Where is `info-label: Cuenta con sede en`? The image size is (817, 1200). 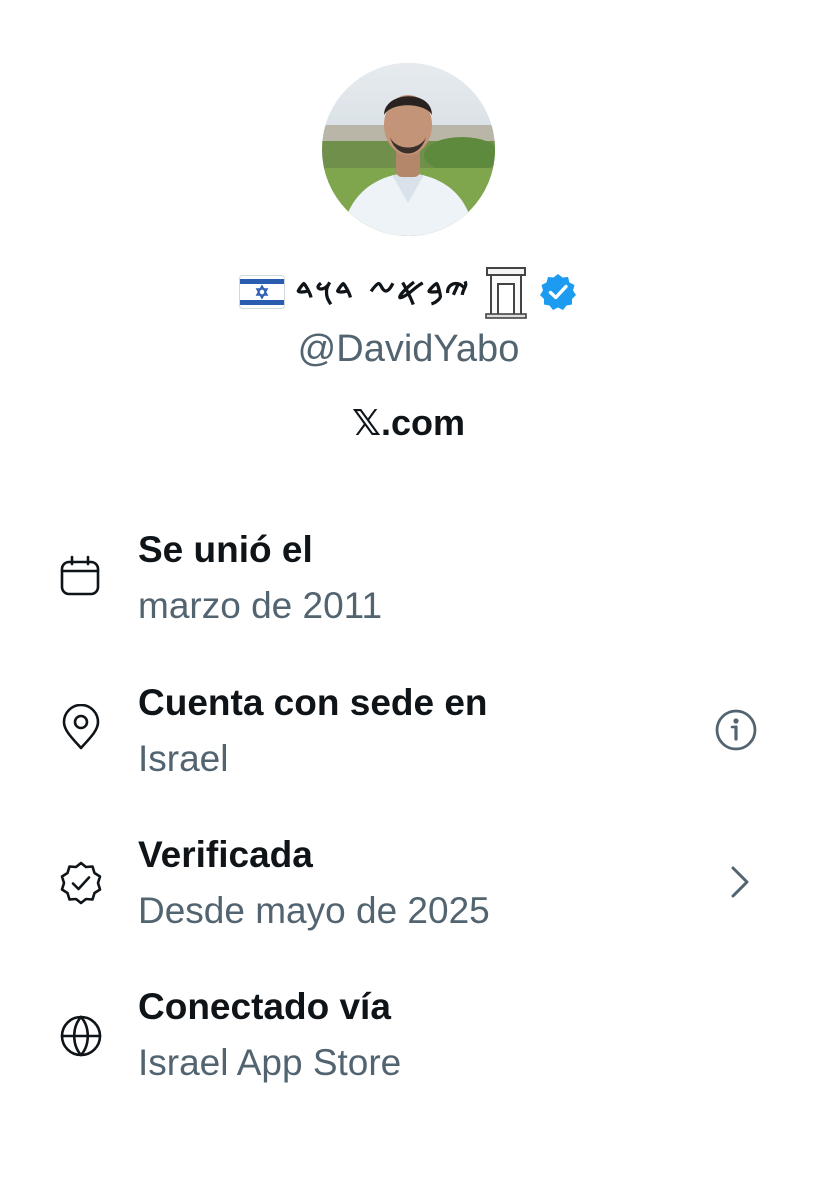
info-label: Cuenta con sede en is located at coordinates (313, 702).